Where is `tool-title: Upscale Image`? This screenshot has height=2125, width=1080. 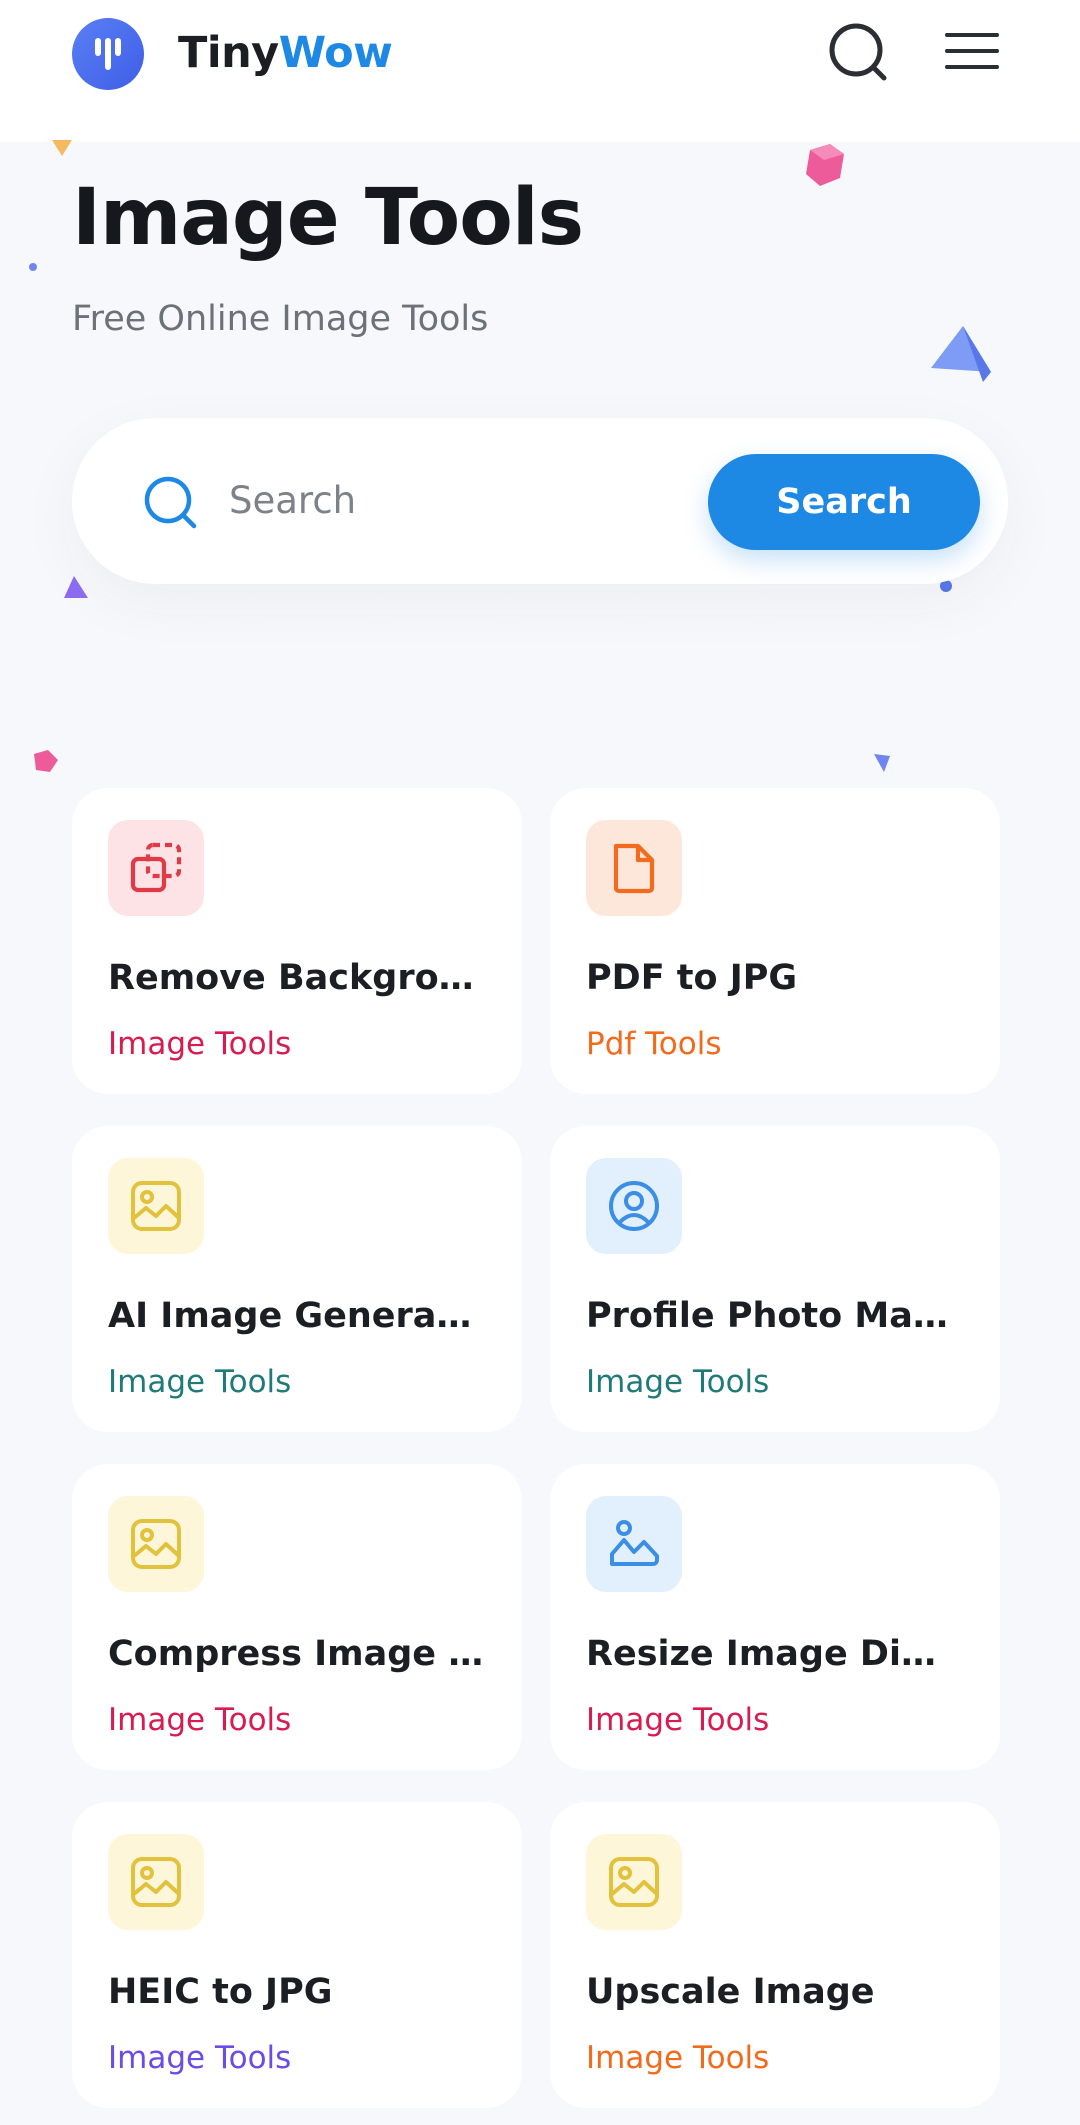 tool-title: Upscale Image is located at coordinates (730, 1992).